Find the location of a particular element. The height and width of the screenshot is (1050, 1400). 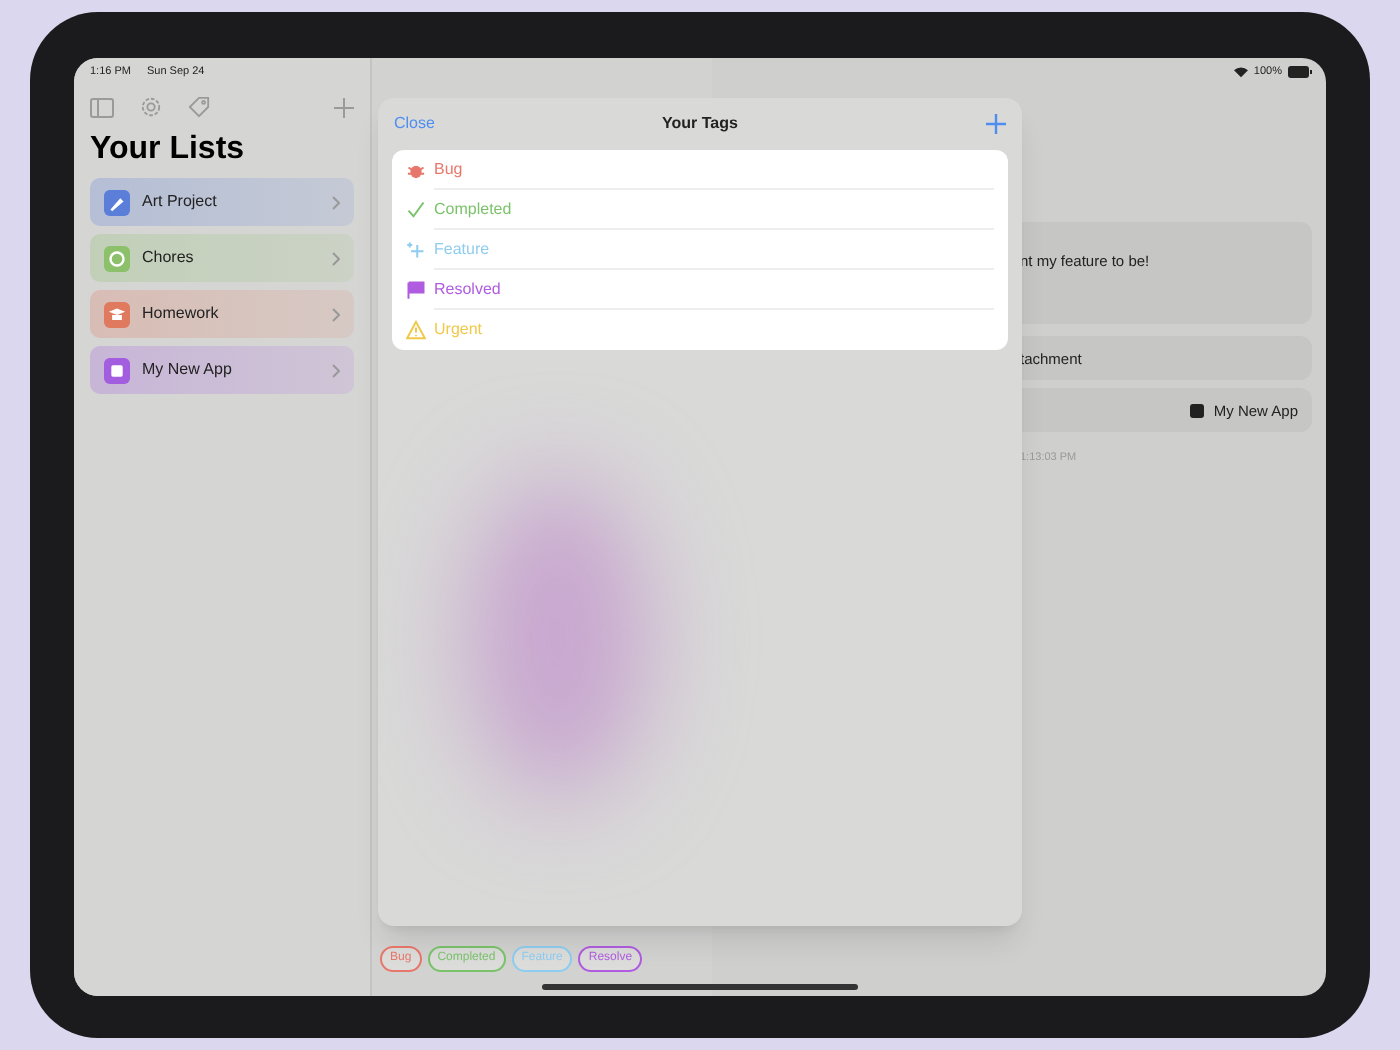

list-name: Art Project is located at coordinates (179, 202).